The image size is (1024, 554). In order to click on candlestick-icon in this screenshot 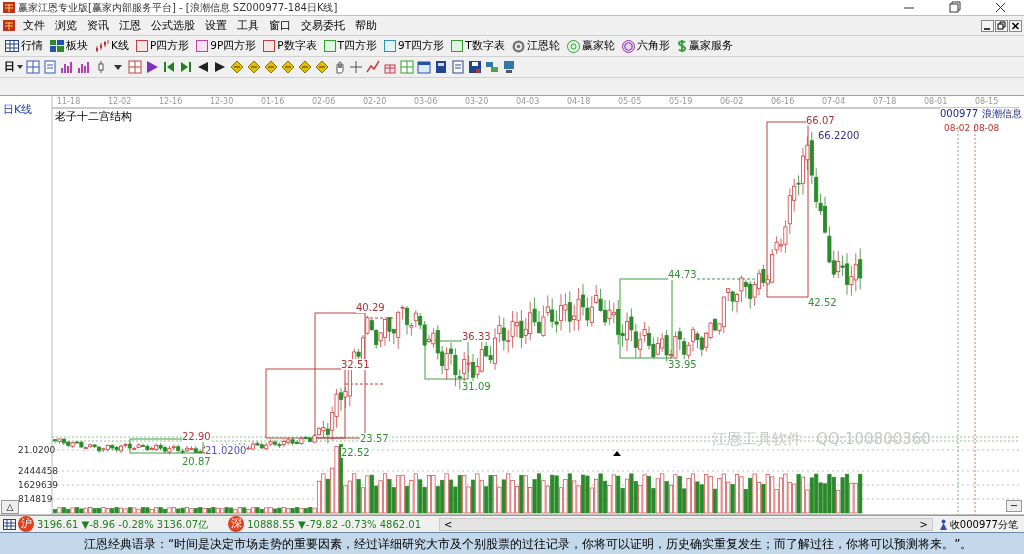, I will do `click(102, 46)`.